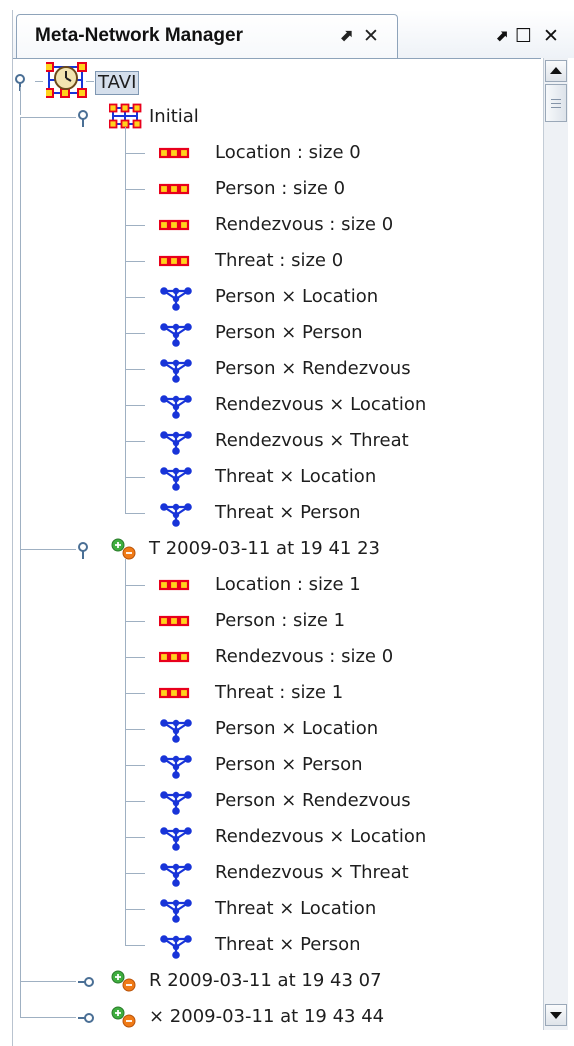 The width and height of the screenshot is (574, 1046). I want to click on maximize-icon: ☐, so click(523, 36).